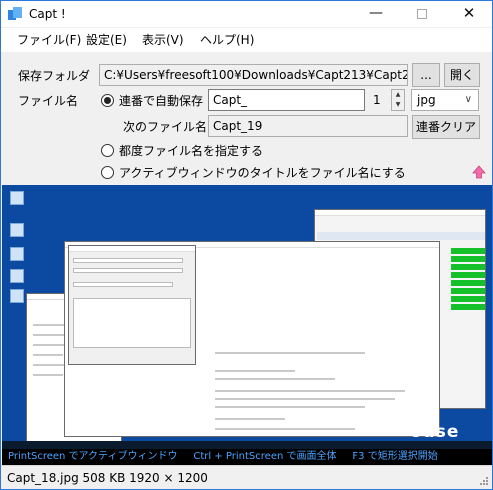 The image size is (493, 490). What do you see at coordinates (462, 75) in the screenshot?
I see `open-folder-button: 開く` at bounding box center [462, 75].